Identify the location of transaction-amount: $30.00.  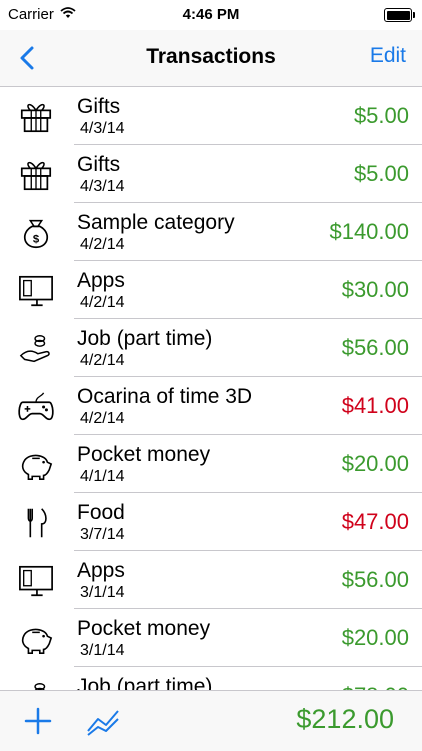
(375, 289).